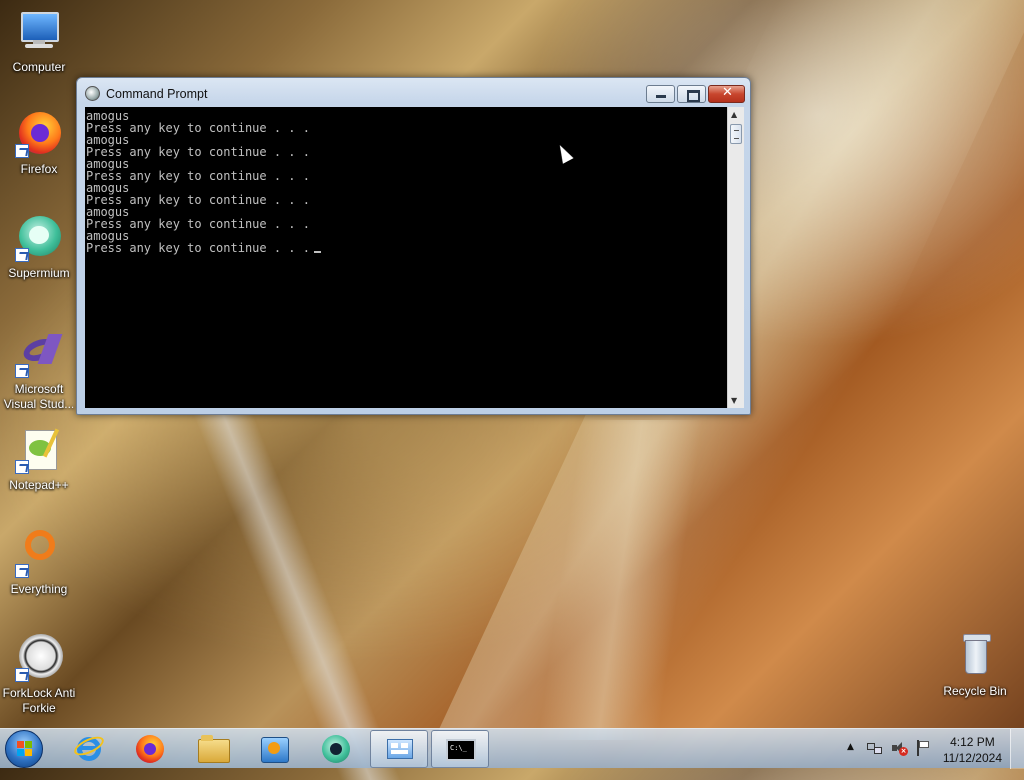 The image size is (1024, 780). Describe the element at coordinates (875, 748) in the screenshot. I see `network-icon` at that location.